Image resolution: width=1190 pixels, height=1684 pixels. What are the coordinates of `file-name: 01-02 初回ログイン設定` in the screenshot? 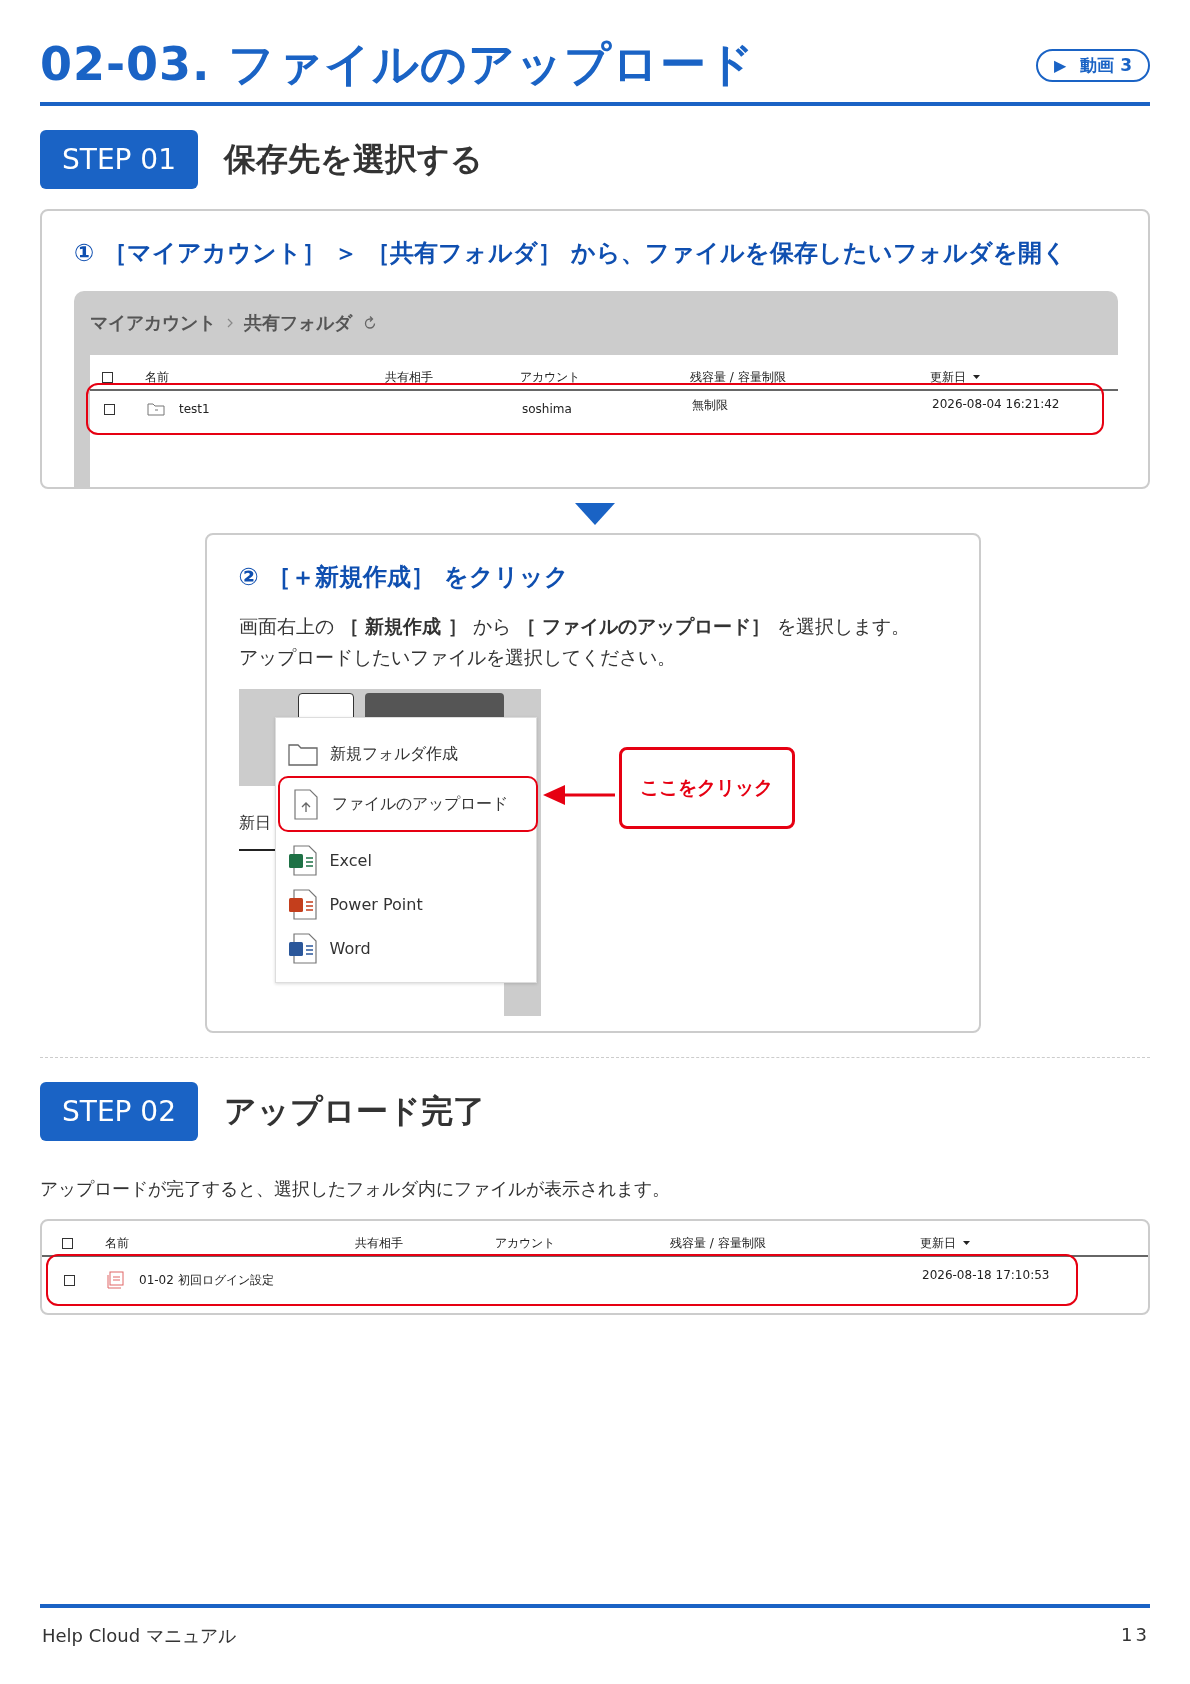 It's located at (206, 1280).